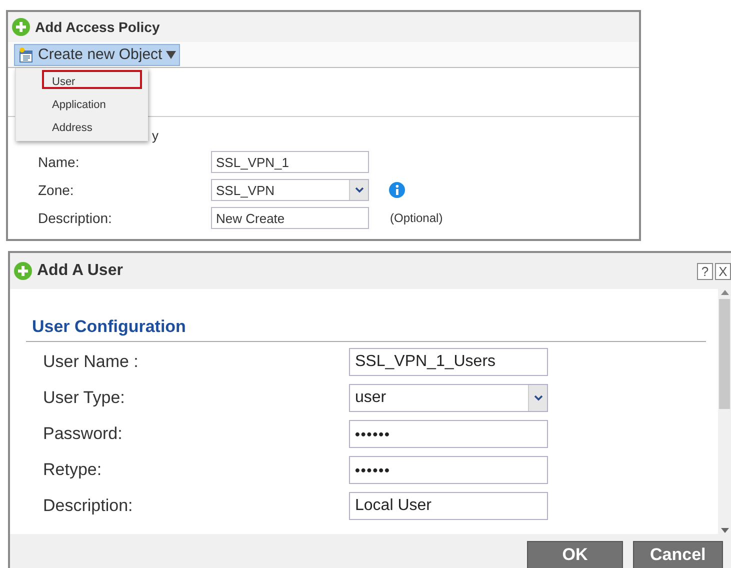  Describe the element at coordinates (397, 190) in the screenshot. I see `info-icon` at that location.